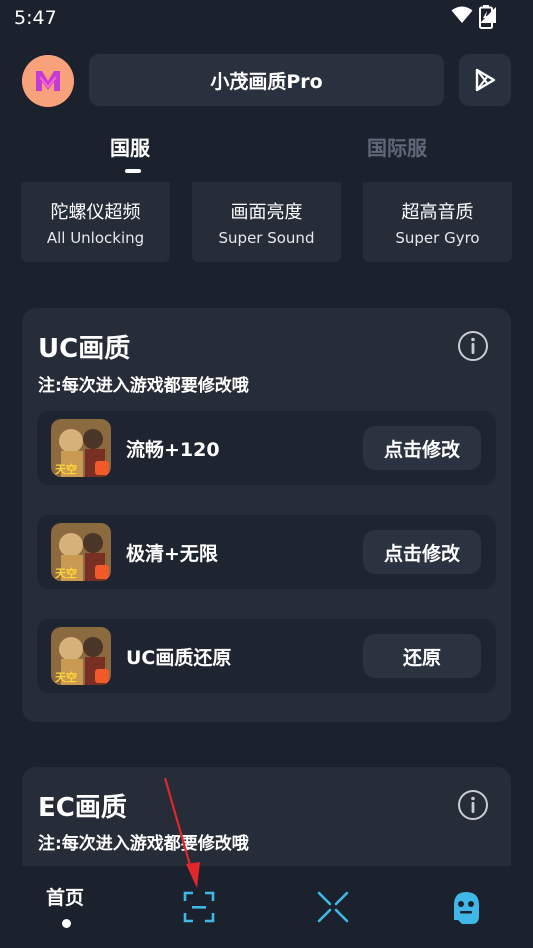  I want to click on tab-intl-server: 国际服, so click(397, 146).